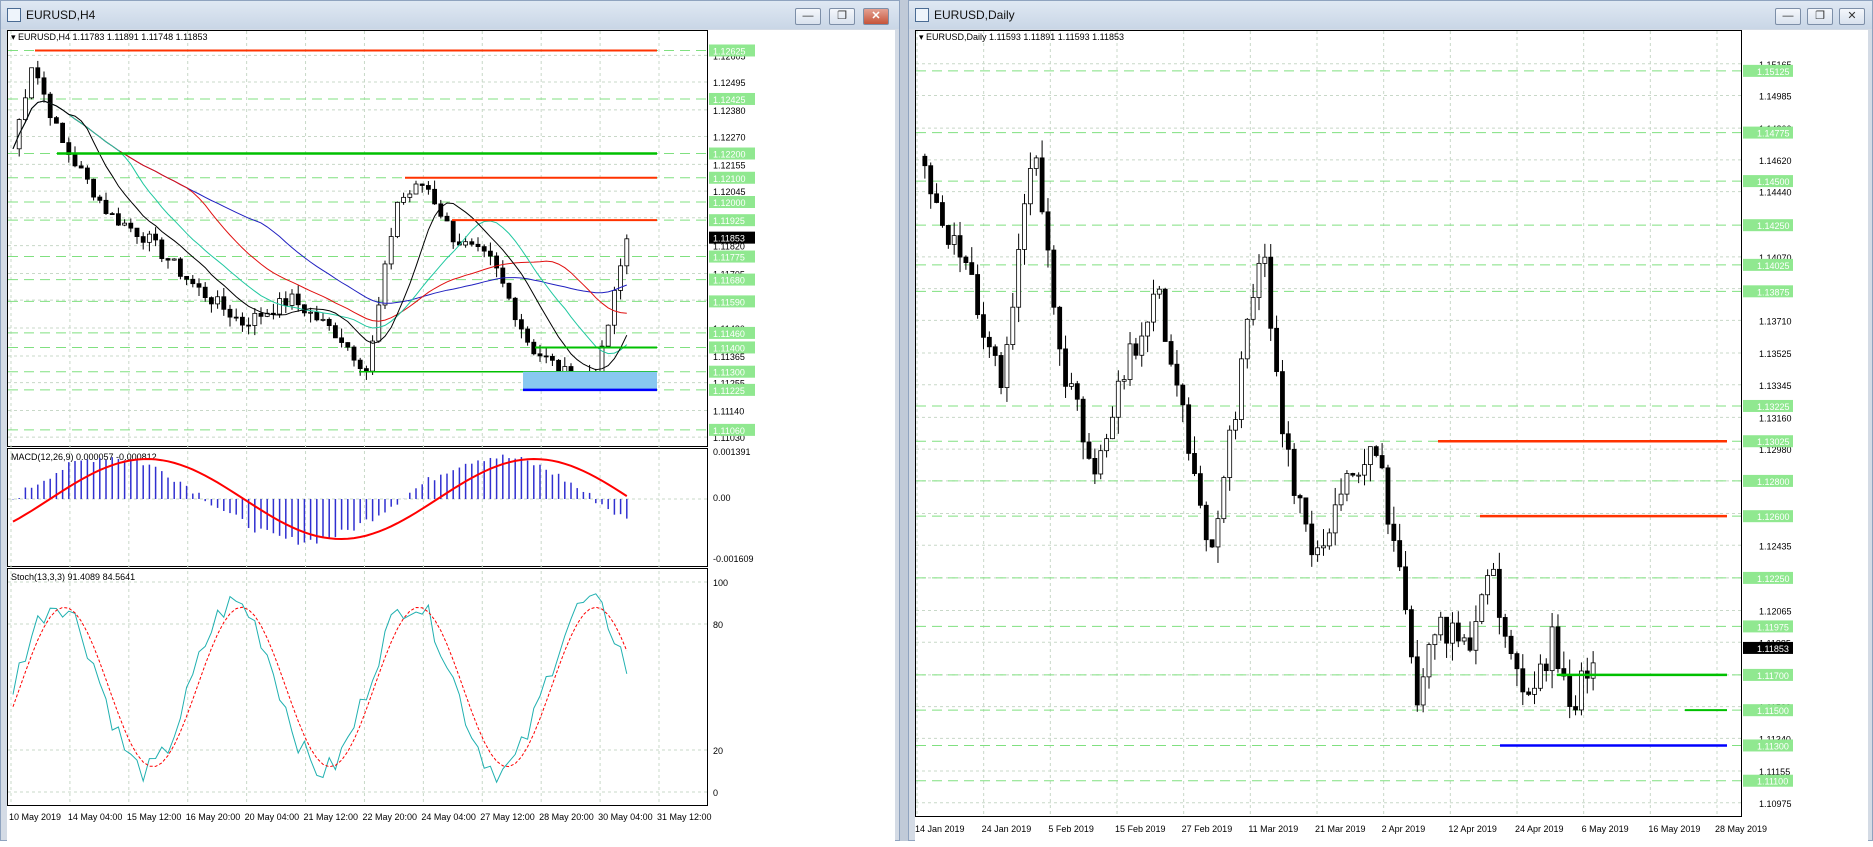  I want to click on daily-level-tag-label: 1.12600, so click(1773, 517).